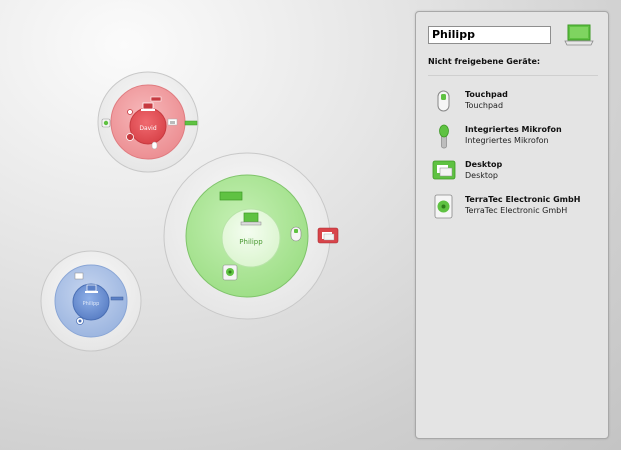 This screenshot has height=450, width=621. I want to click on user-name-blue: Philipp, so click(91, 304).